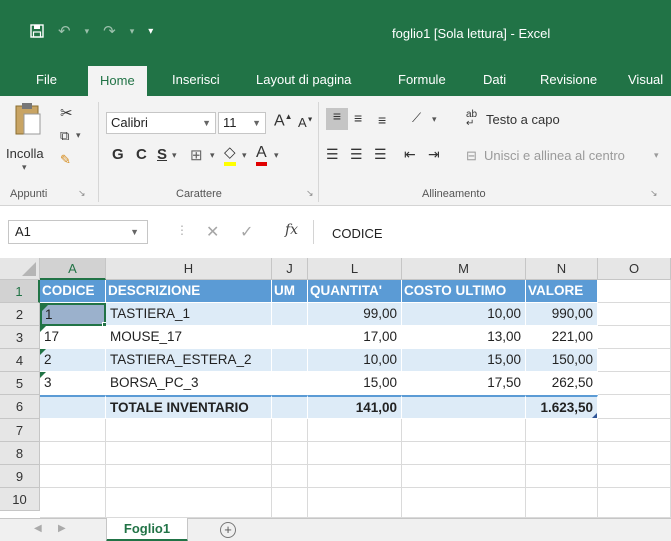 The width and height of the screenshot is (671, 541). I want to click on redo-dropdown-icon: ▾, so click(132, 31).